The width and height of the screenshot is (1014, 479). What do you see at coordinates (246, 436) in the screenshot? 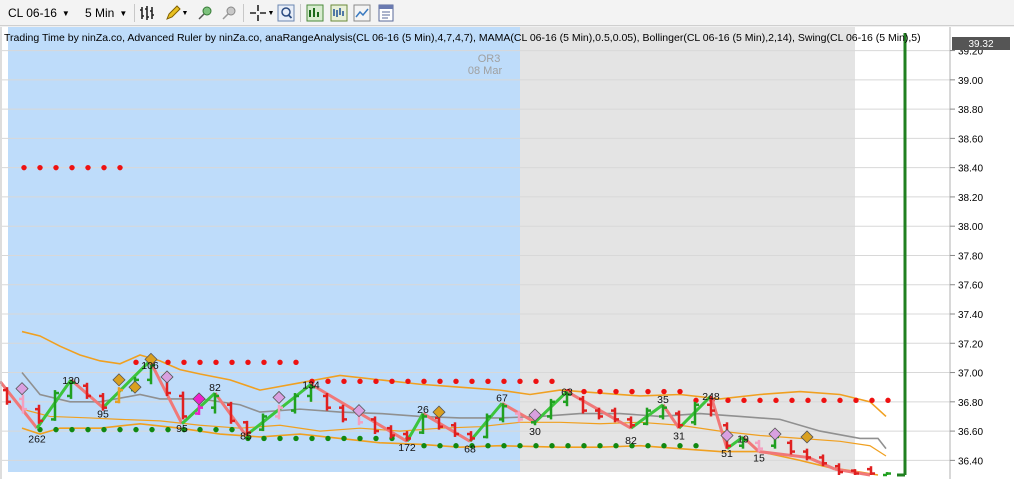
I see `swing-count-label: 85` at bounding box center [246, 436].